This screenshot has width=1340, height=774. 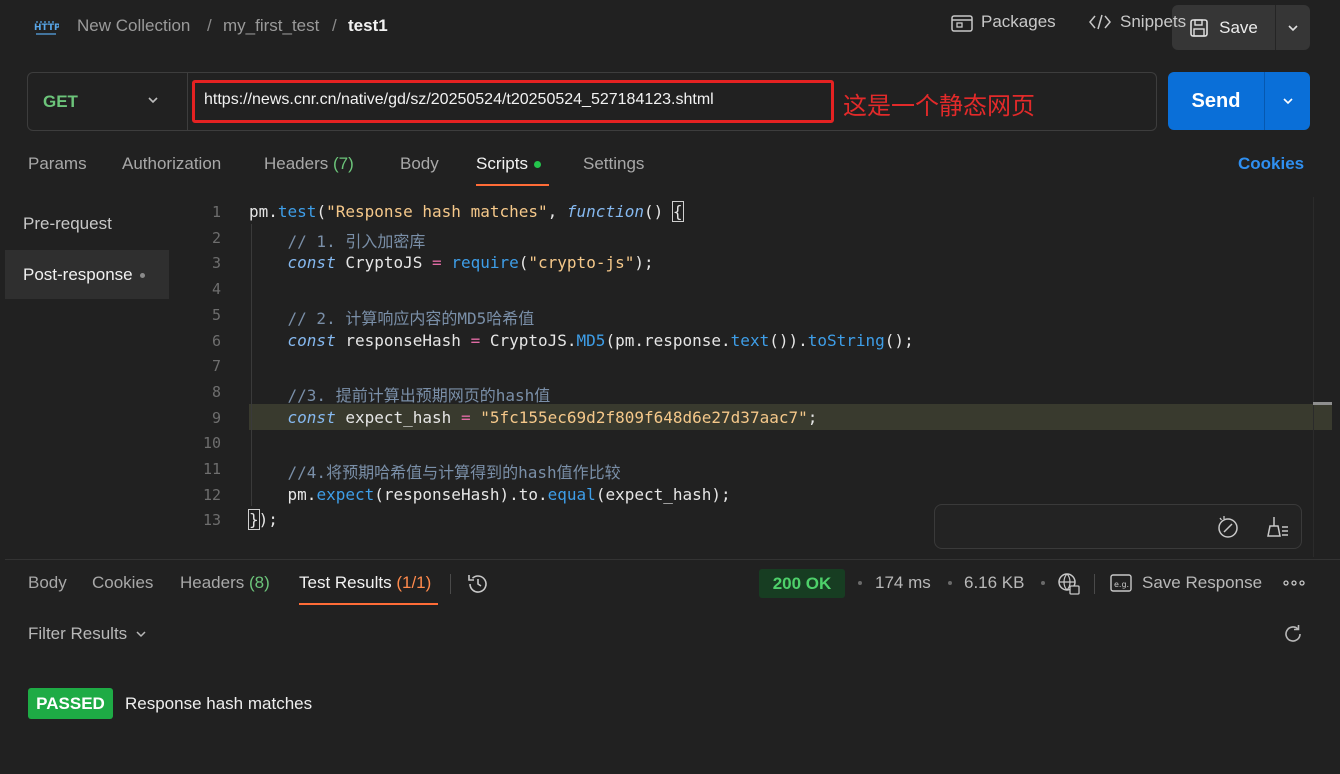 I want to click on example-icon: e.g., so click(x=1121, y=583).